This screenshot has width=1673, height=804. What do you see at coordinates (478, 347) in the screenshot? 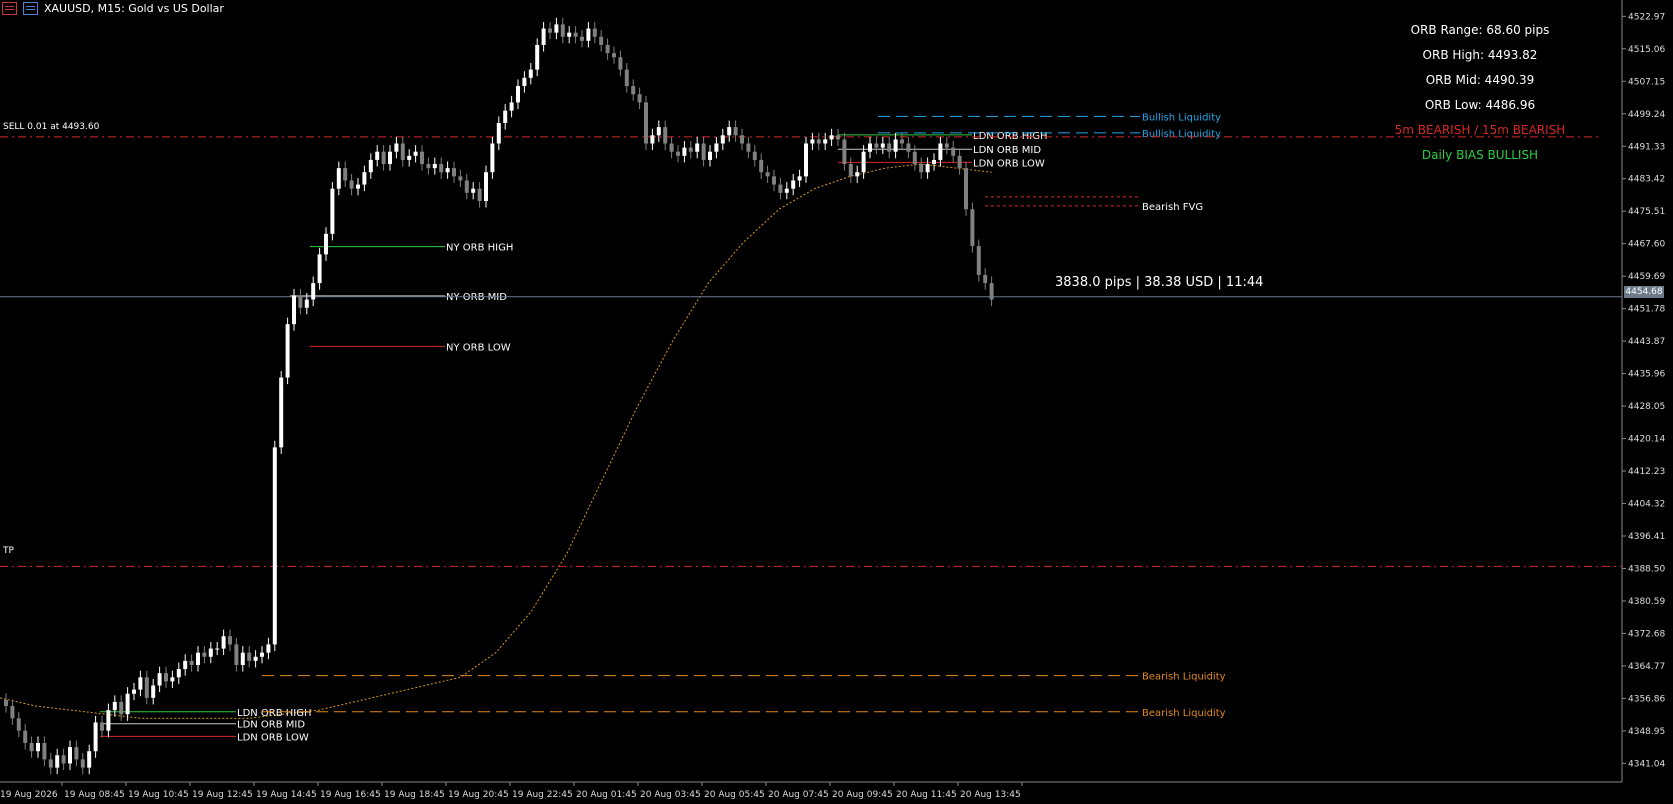
I see `level-label: NY ORB LOW` at bounding box center [478, 347].